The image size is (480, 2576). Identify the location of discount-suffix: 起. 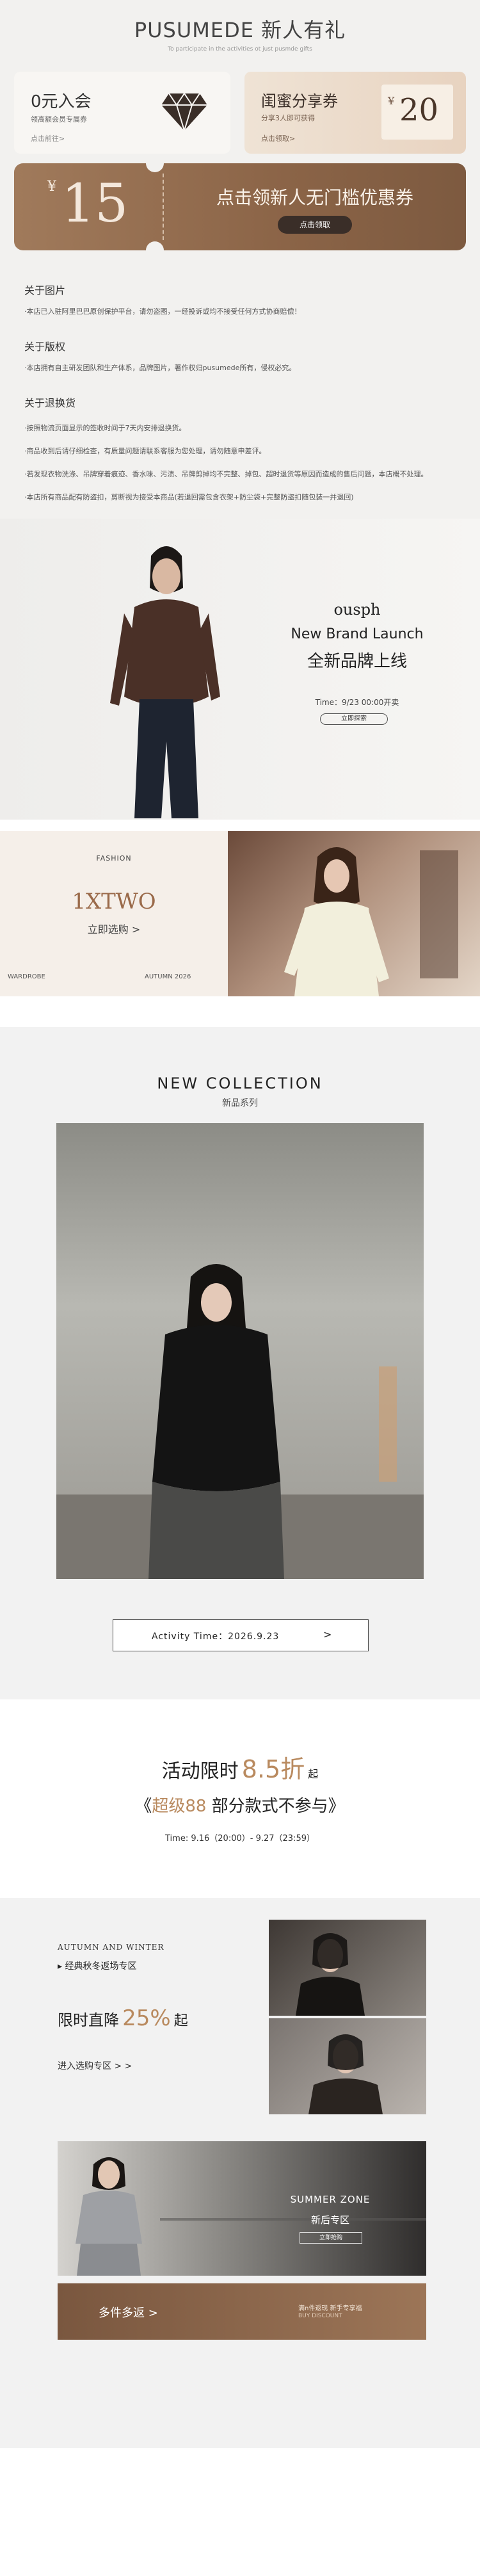
(313, 1774).